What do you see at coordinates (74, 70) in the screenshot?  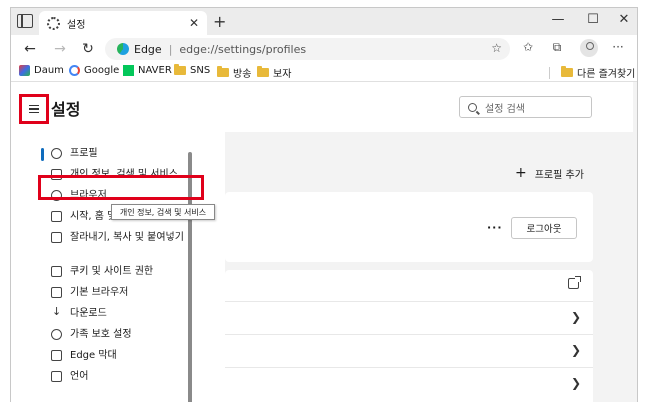 I see `google-icon` at bounding box center [74, 70].